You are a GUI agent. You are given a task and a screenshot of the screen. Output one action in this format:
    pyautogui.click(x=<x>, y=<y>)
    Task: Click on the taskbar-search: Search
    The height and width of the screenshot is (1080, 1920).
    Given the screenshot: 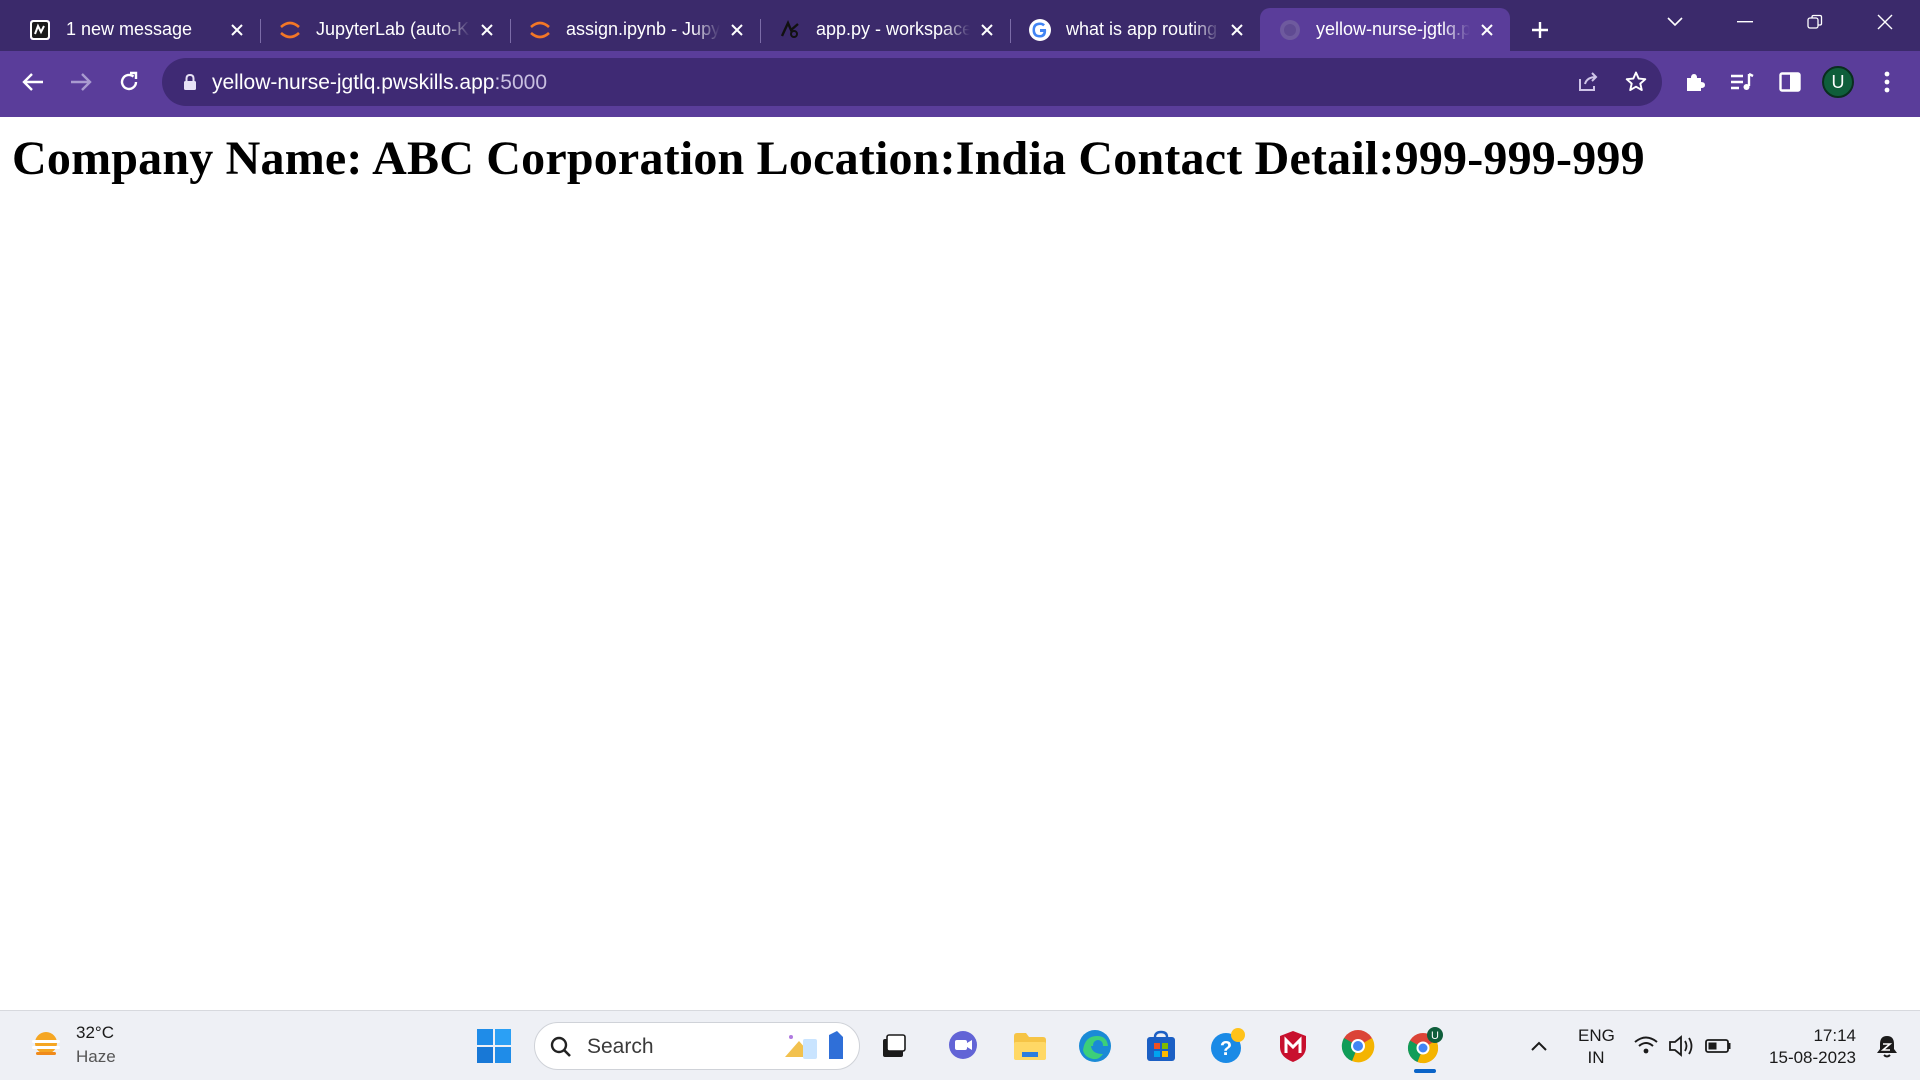 What is the action you would take?
    pyautogui.click(x=697, y=1046)
    